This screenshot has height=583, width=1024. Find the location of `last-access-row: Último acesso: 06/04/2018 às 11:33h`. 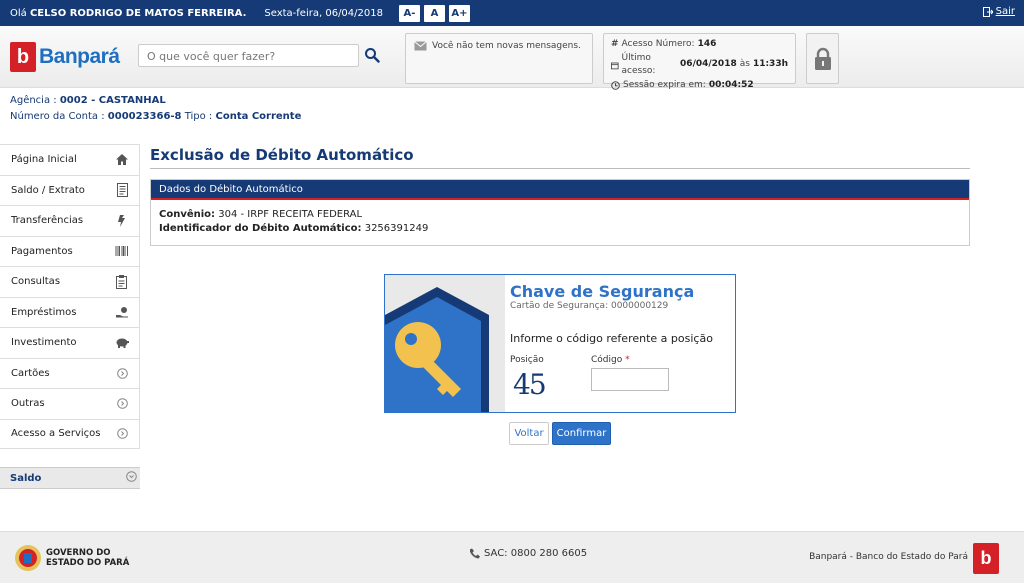

last-access-row: Último acesso: 06/04/2018 às 11:33h is located at coordinates (699, 65).